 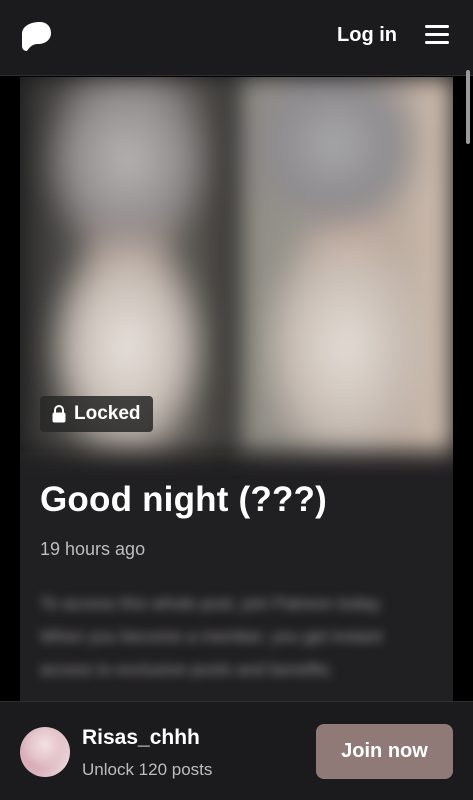 I want to click on creator-name: Risas_chhh, so click(x=141, y=738).